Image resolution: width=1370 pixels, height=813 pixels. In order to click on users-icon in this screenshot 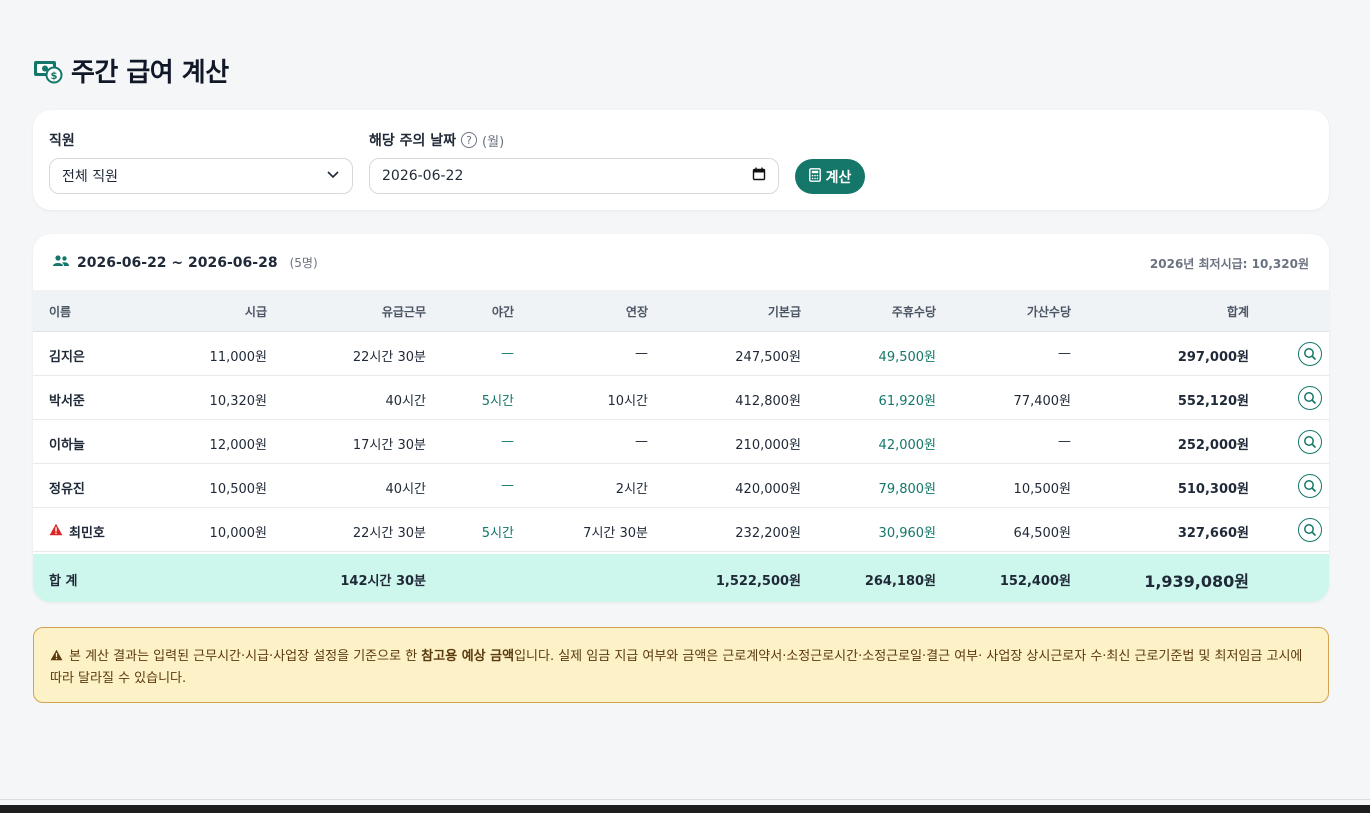, I will do `click(61, 262)`.